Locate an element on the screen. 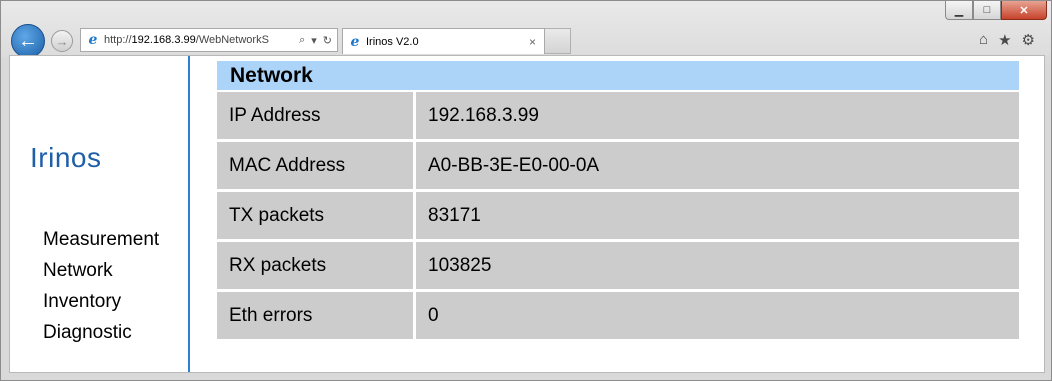 The image size is (1052, 381). gear-icon: ⚙ is located at coordinates (1028, 40).